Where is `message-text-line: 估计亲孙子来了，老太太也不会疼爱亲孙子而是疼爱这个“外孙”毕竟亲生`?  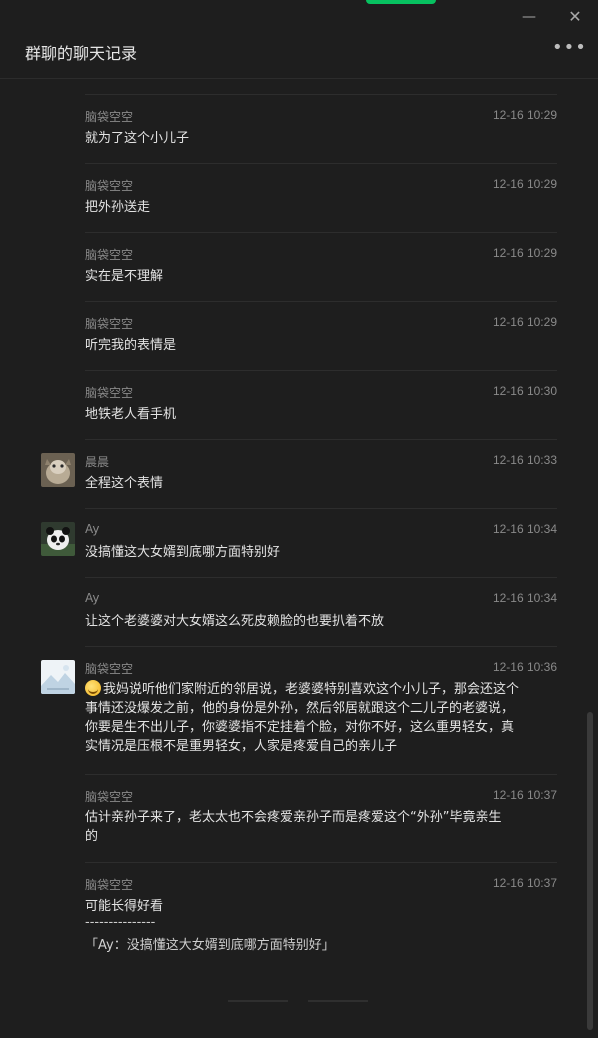
message-text-line: 估计亲孙子来了，老太太也不会疼爱亲孙子而是疼爱这个“外孙”毕竟亲生 is located at coordinates (293, 817).